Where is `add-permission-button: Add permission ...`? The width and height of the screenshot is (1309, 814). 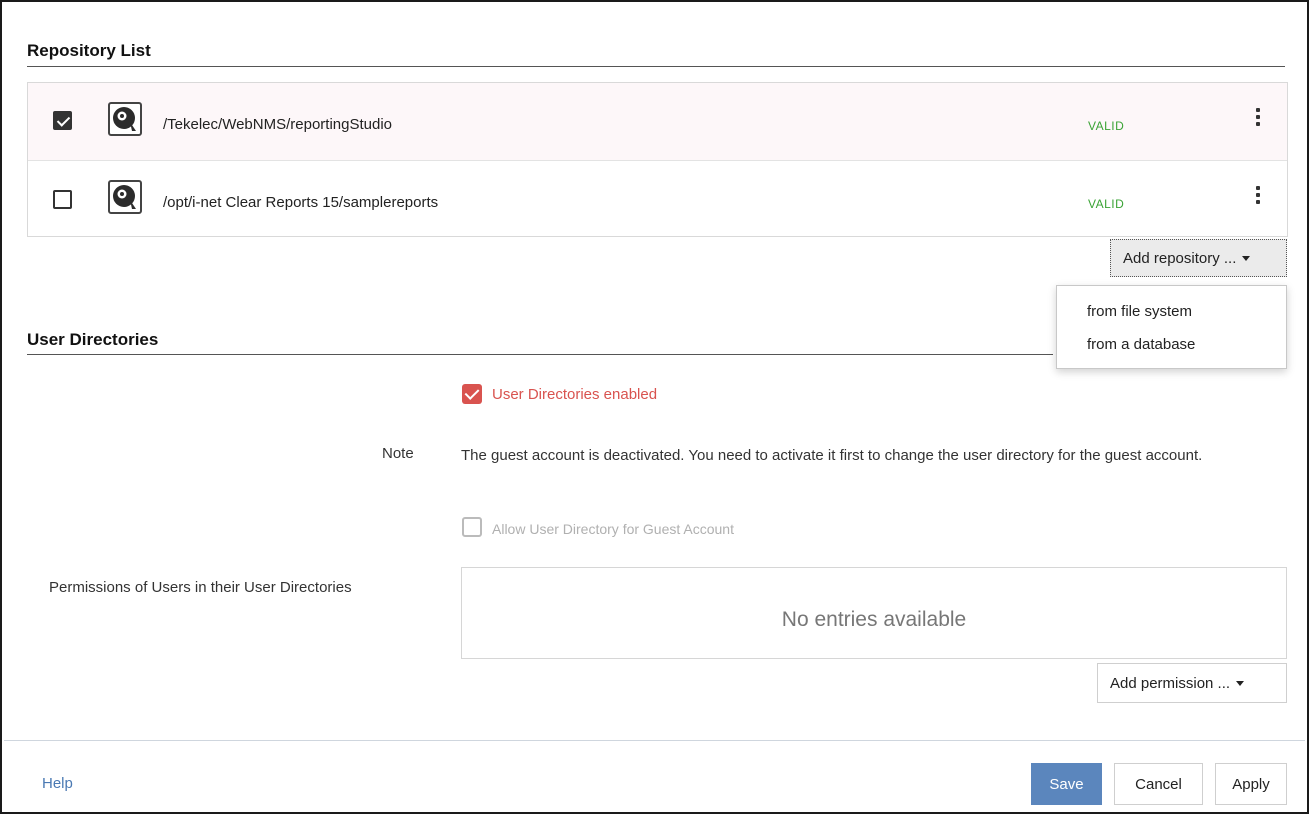
add-permission-button: Add permission ... is located at coordinates (1192, 683).